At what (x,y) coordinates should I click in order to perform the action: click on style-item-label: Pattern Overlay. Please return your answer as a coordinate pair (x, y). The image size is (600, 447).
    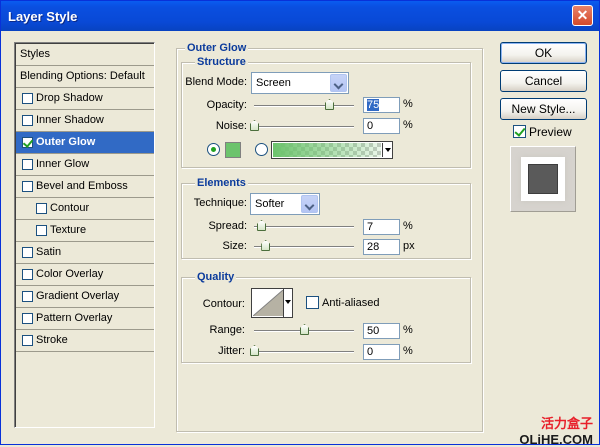
    Looking at the image, I should click on (74, 318).